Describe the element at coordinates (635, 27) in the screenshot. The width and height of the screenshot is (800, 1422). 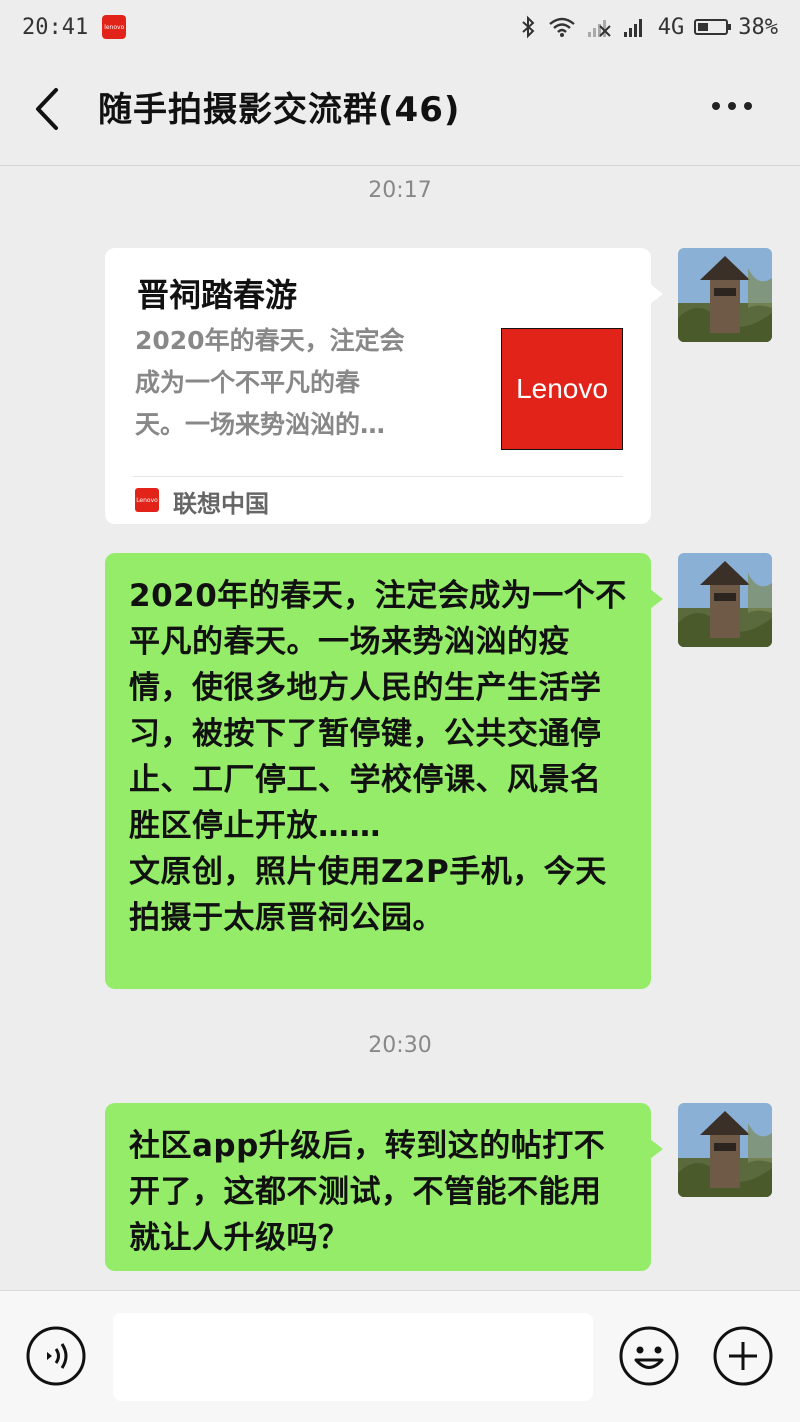
I see `signal-icon` at that location.